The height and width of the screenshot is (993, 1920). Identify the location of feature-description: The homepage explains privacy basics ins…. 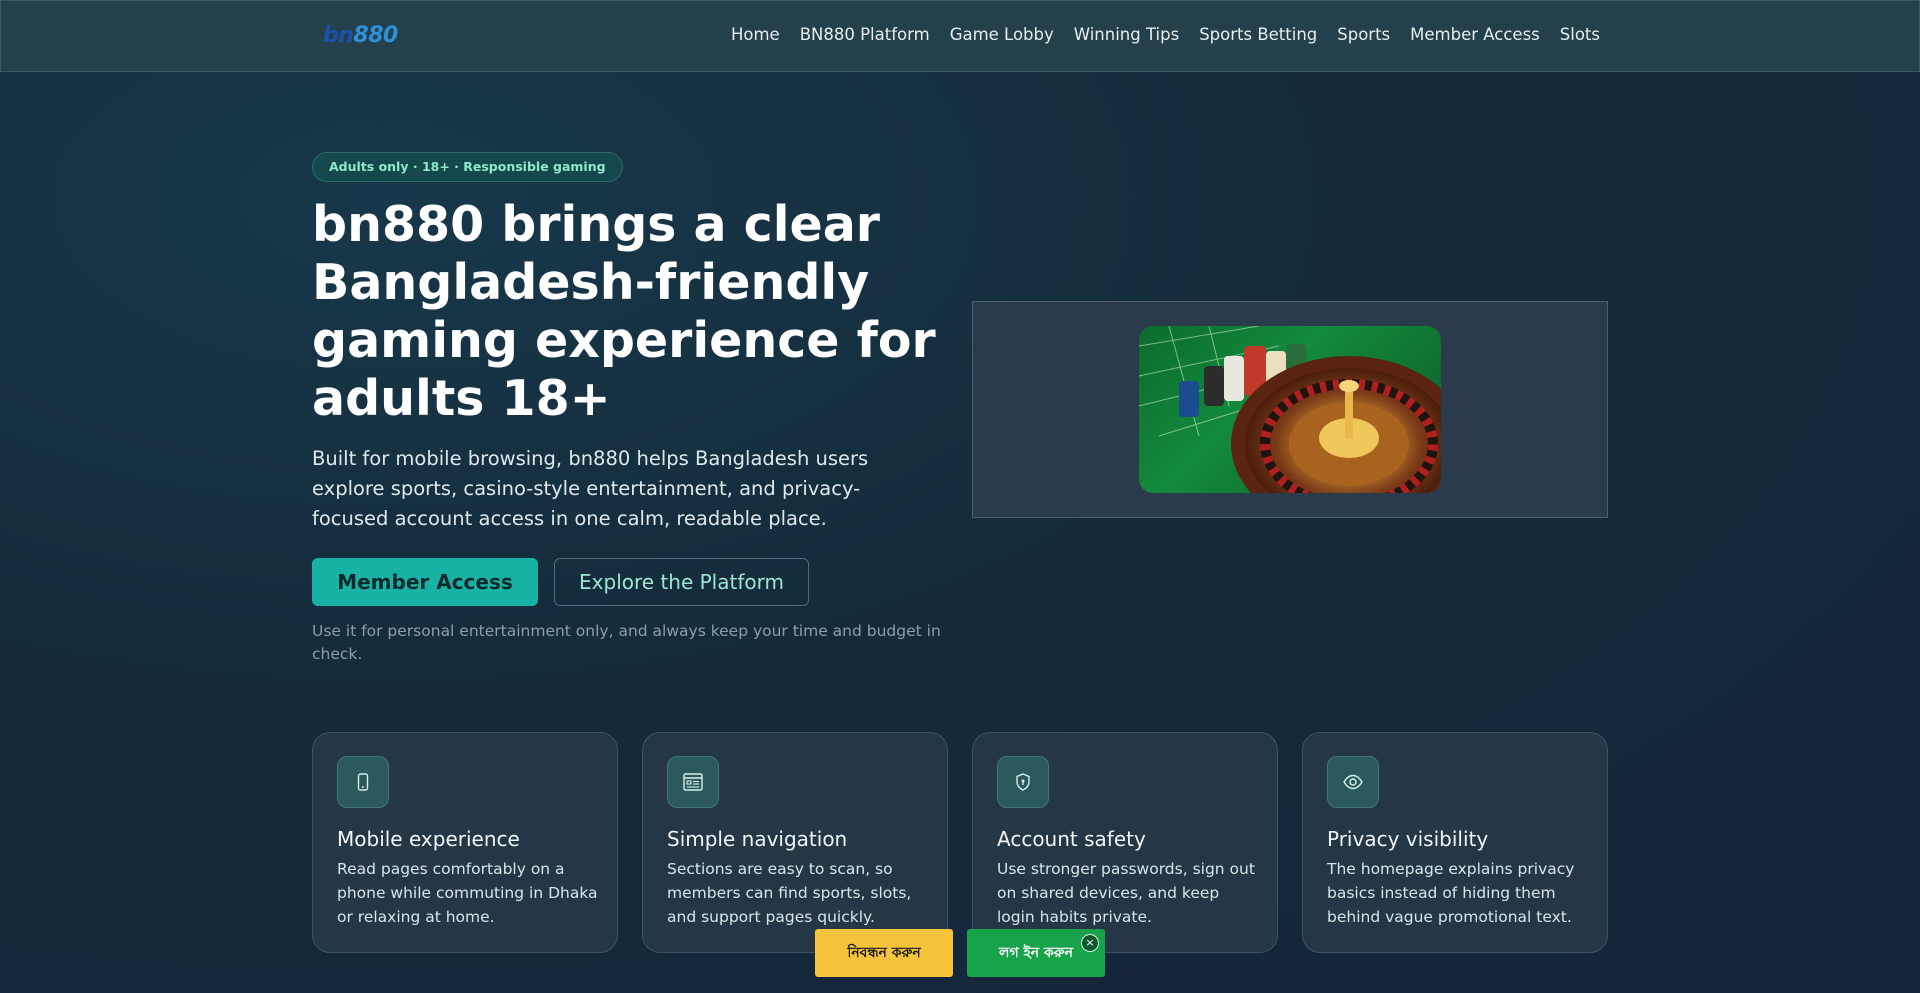
(1451, 893).